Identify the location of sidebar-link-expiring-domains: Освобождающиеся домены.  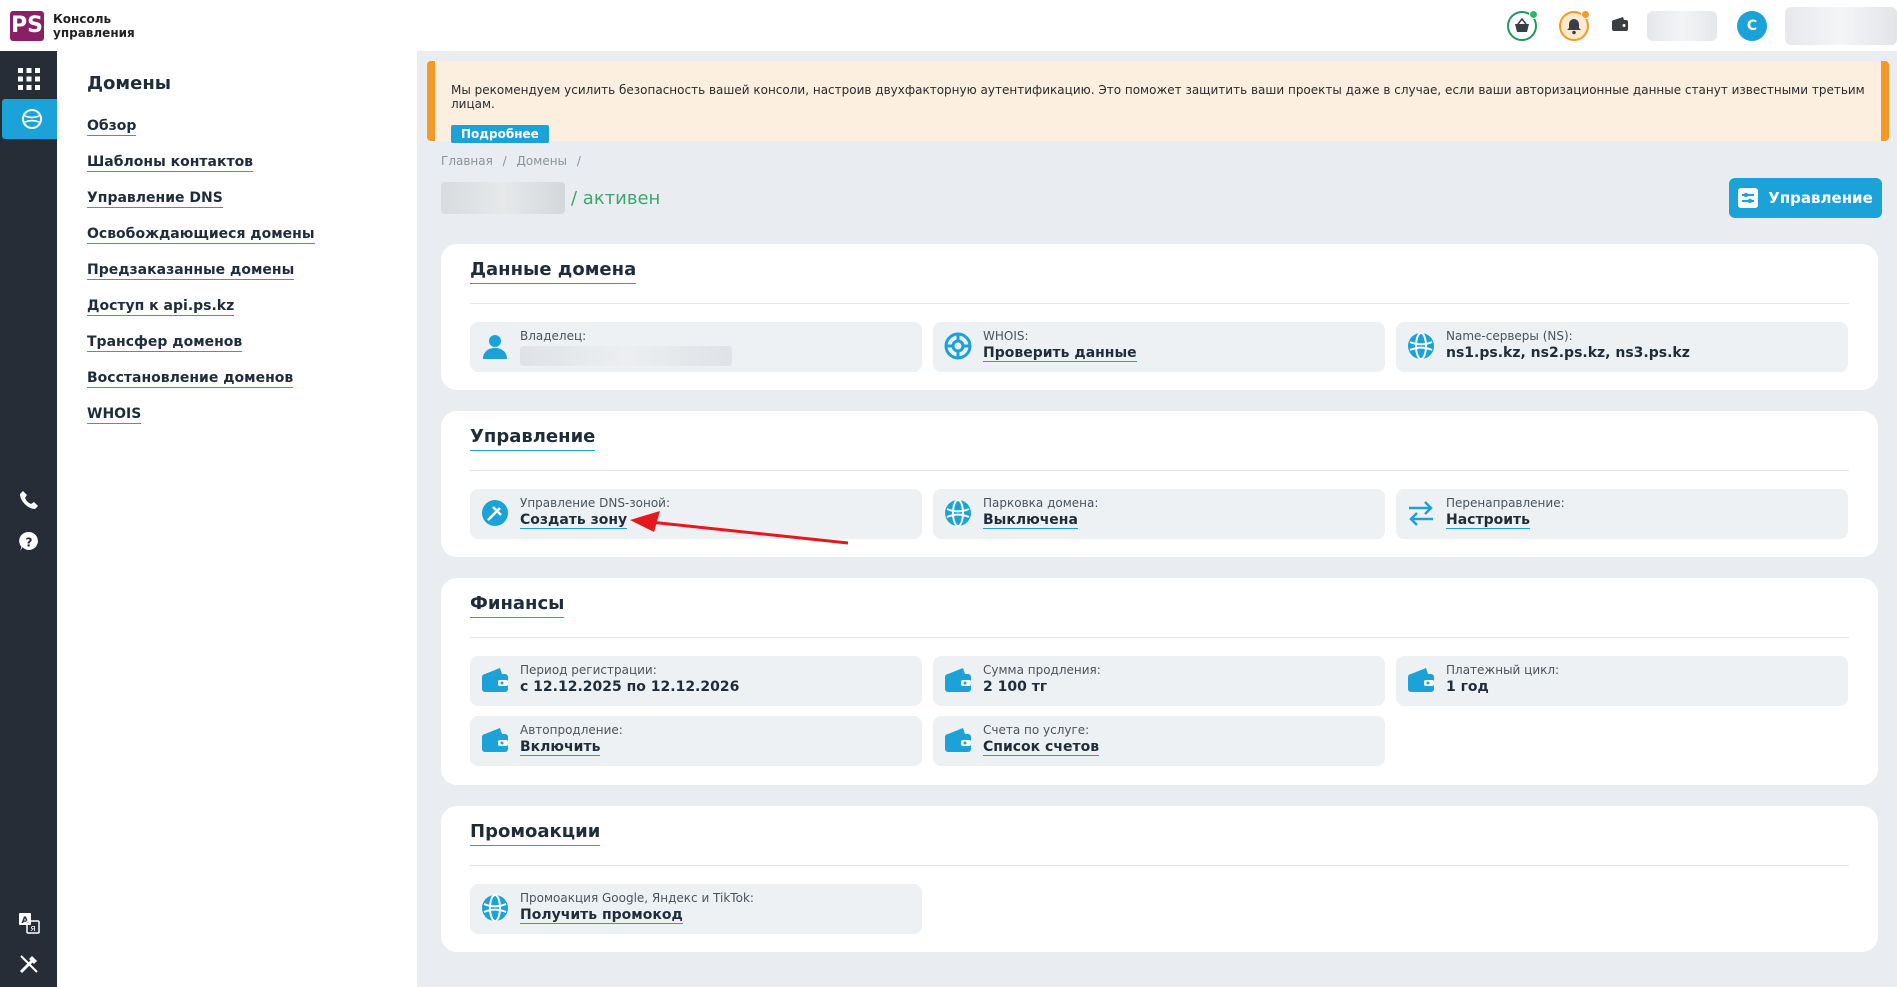
(201, 235).